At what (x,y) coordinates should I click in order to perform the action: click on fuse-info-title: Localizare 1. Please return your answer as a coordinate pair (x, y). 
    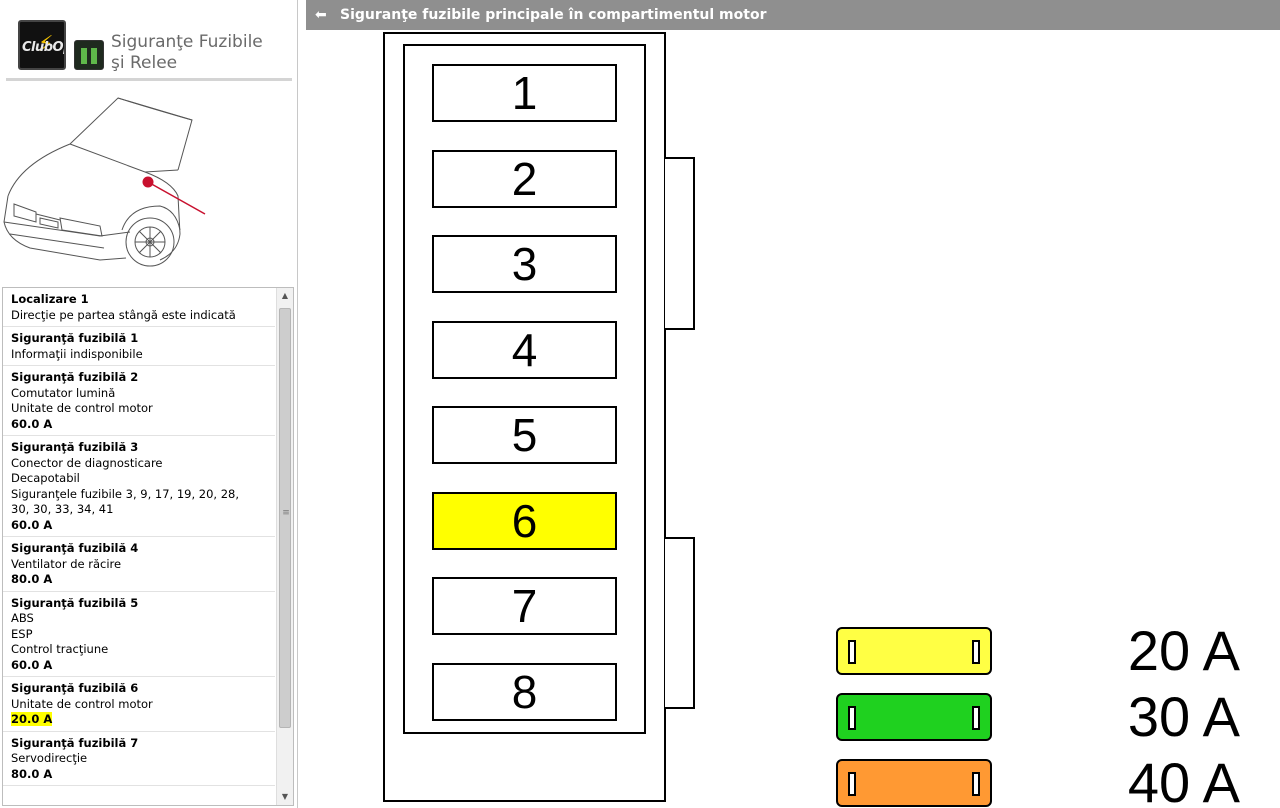
    Looking at the image, I should click on (50, 299).